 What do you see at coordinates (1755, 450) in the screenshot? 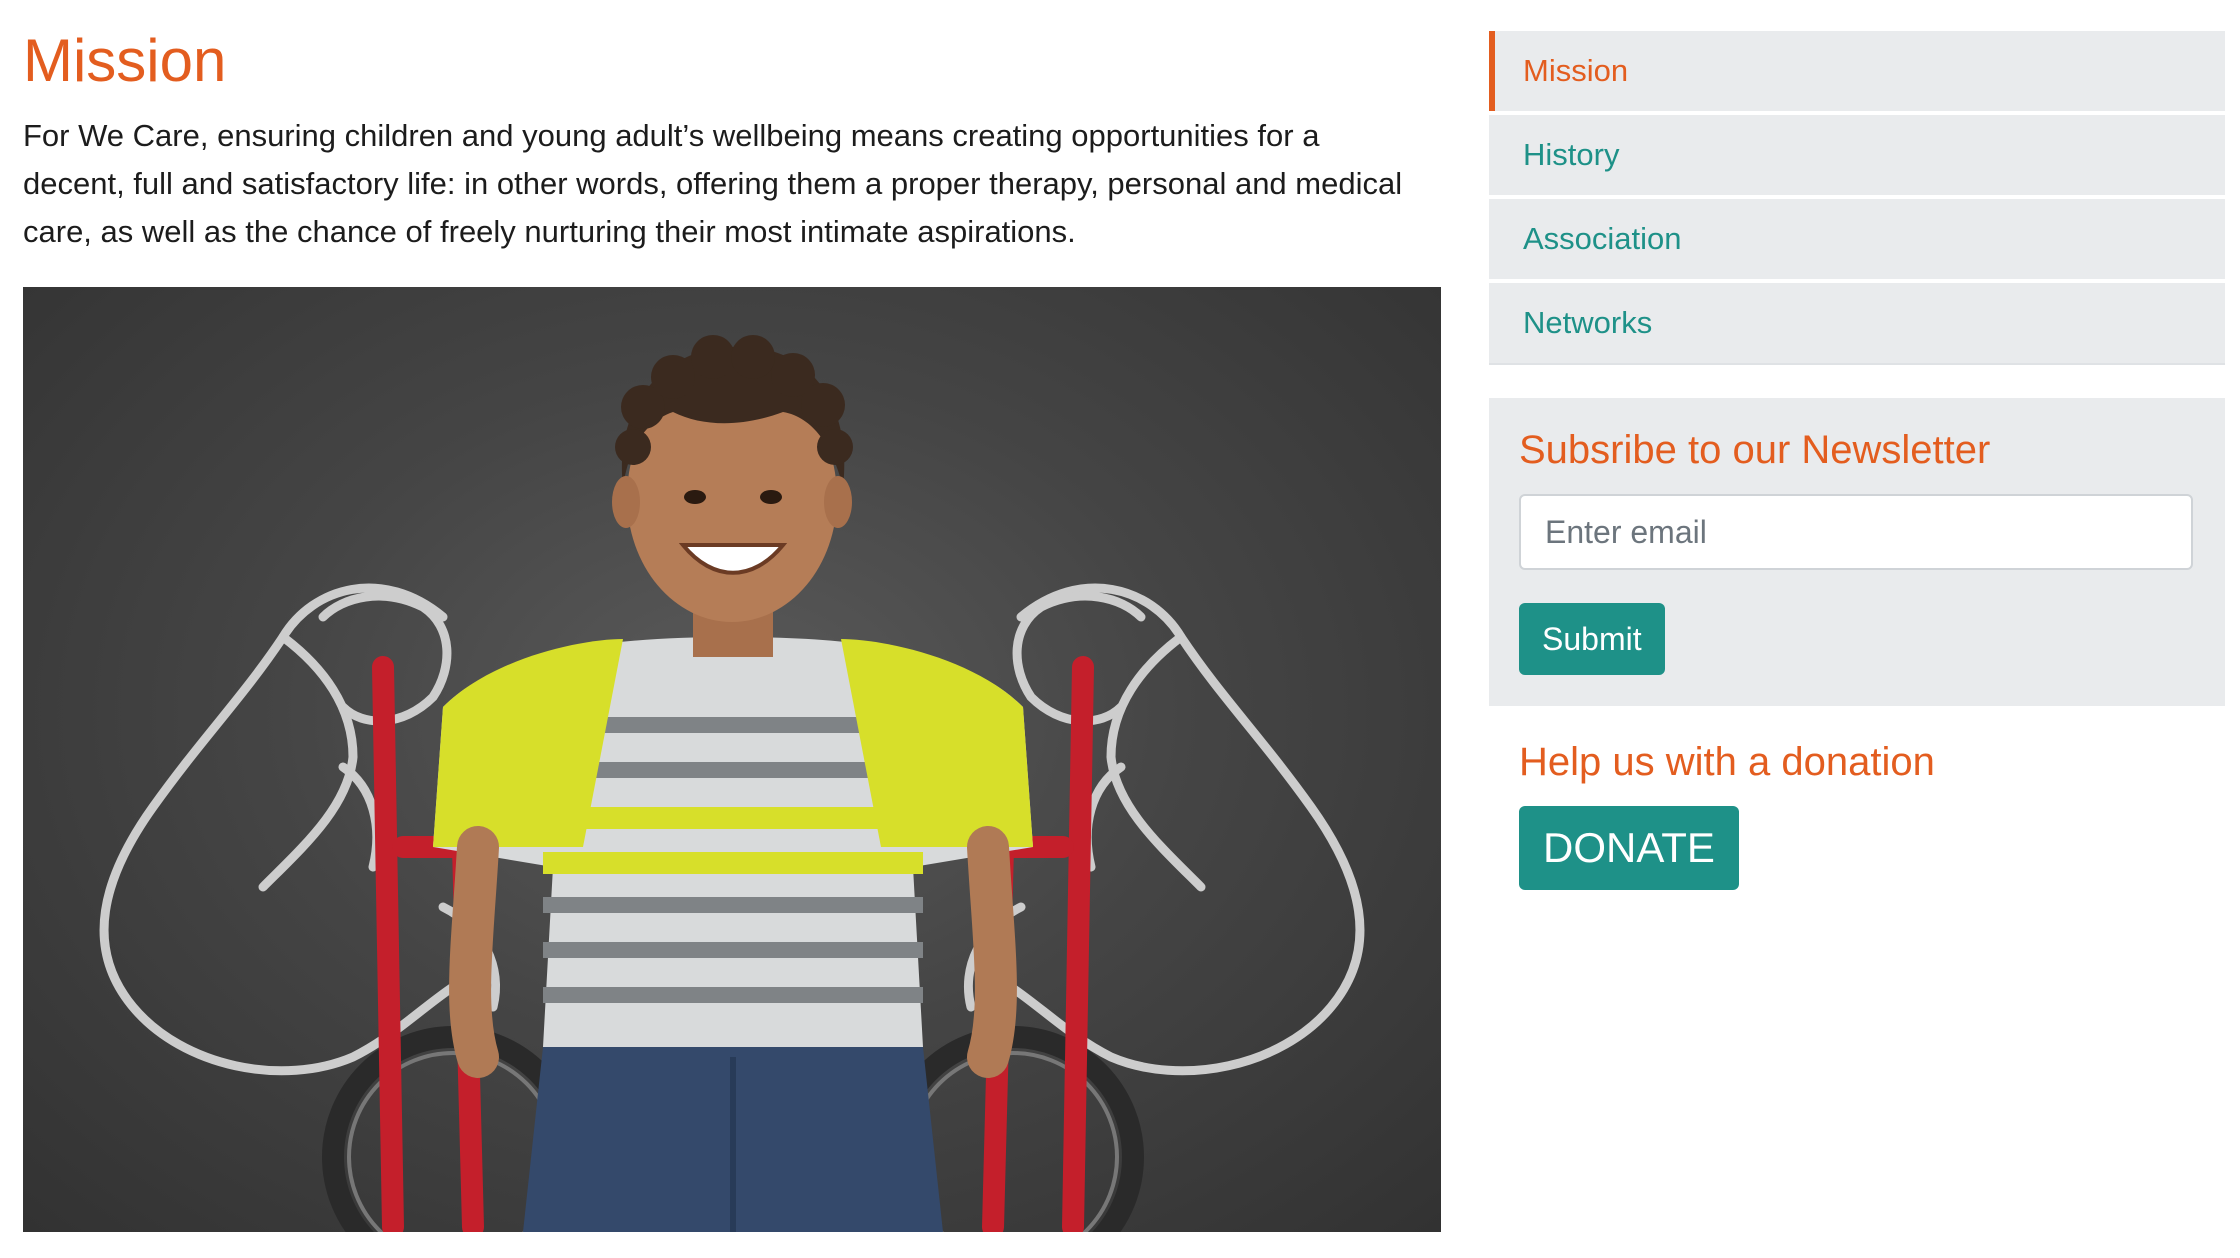
I see `newsletter-title: Subsribe to our Newsletter` at bounding box center [1755, 450].